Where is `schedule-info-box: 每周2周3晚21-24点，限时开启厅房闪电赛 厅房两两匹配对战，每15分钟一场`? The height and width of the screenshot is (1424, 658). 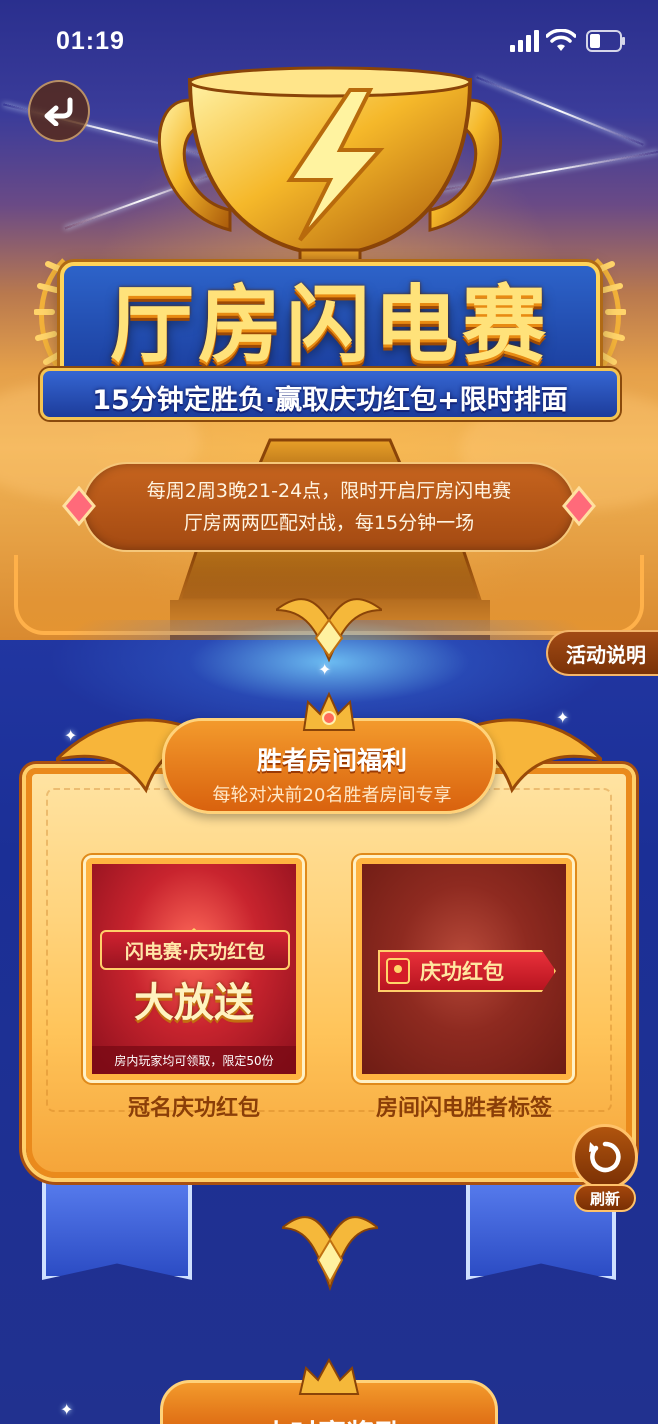
schedule-info-box: 每周2周3晚21-24点，限时开启厅房闪电赛 厅房两两匹配对战，每15分钟一场 is located at coordinates (329, 507).